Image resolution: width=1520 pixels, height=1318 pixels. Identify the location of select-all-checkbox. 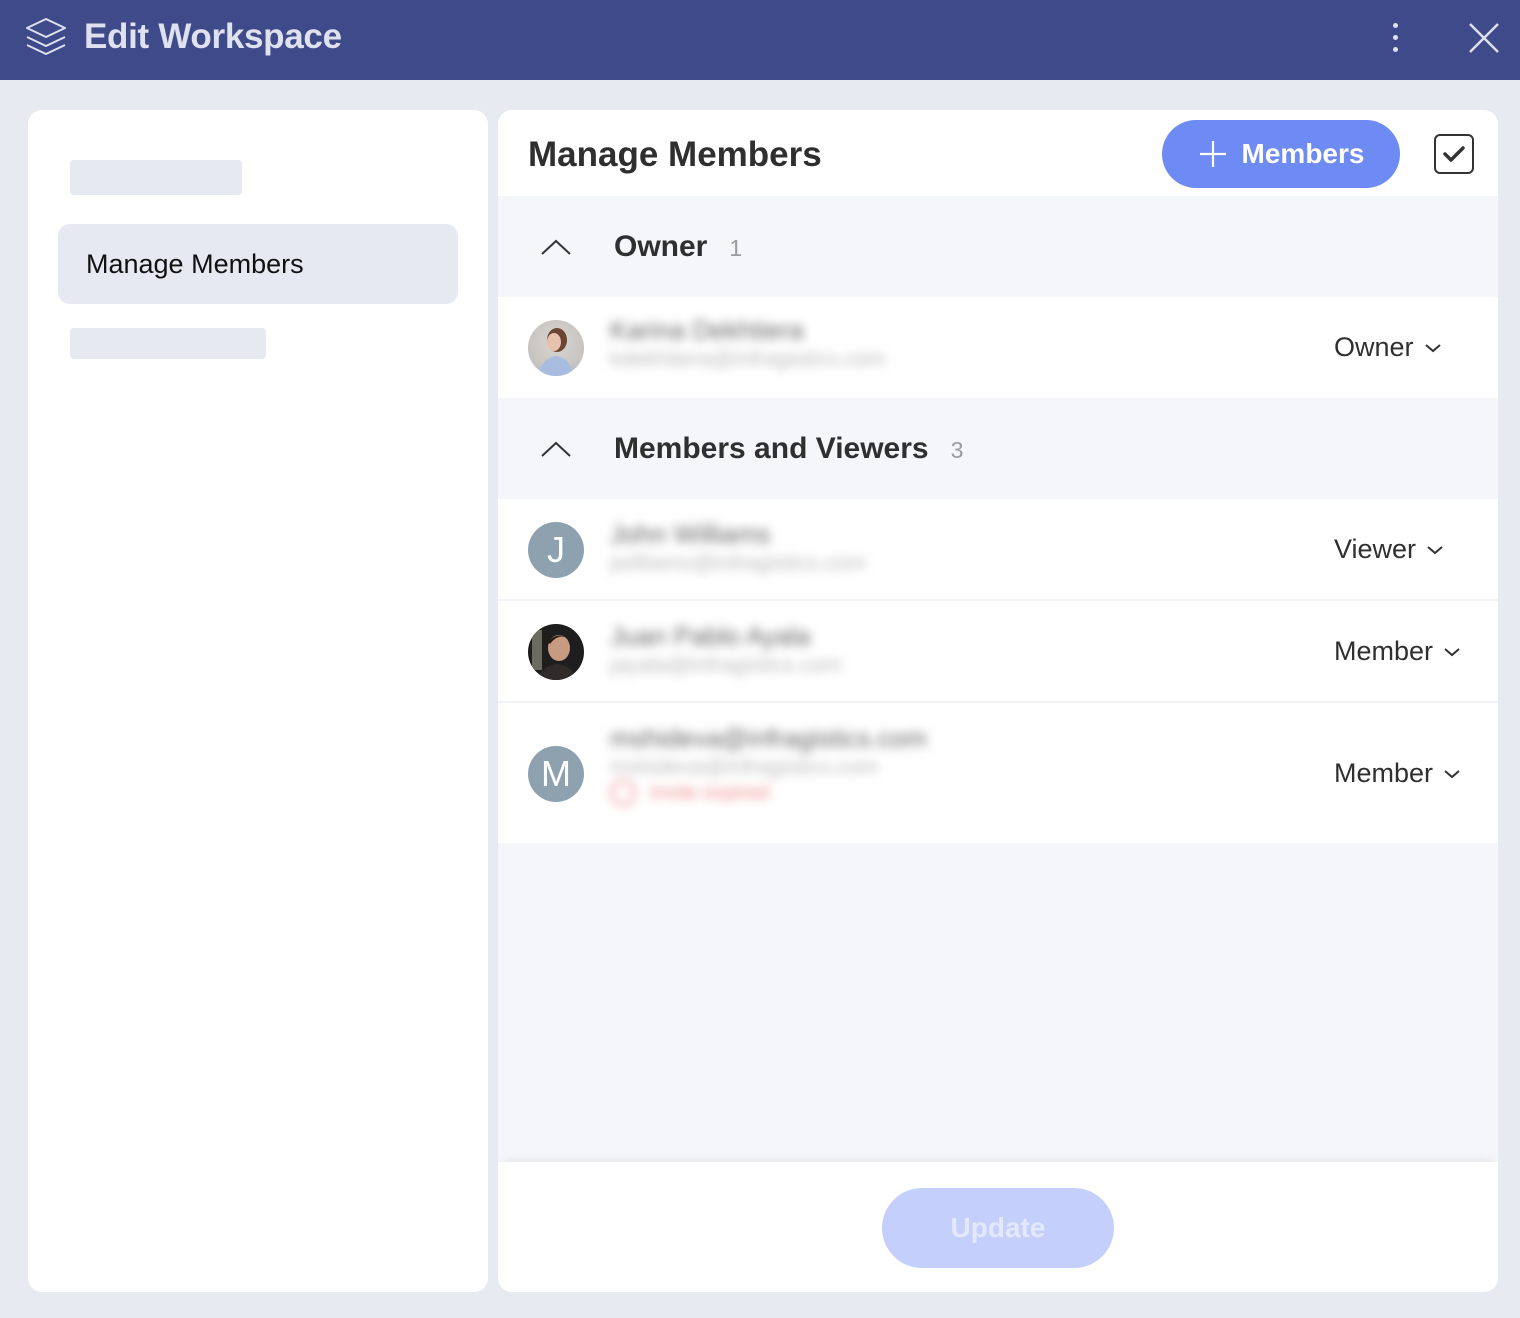
(1454, 154).